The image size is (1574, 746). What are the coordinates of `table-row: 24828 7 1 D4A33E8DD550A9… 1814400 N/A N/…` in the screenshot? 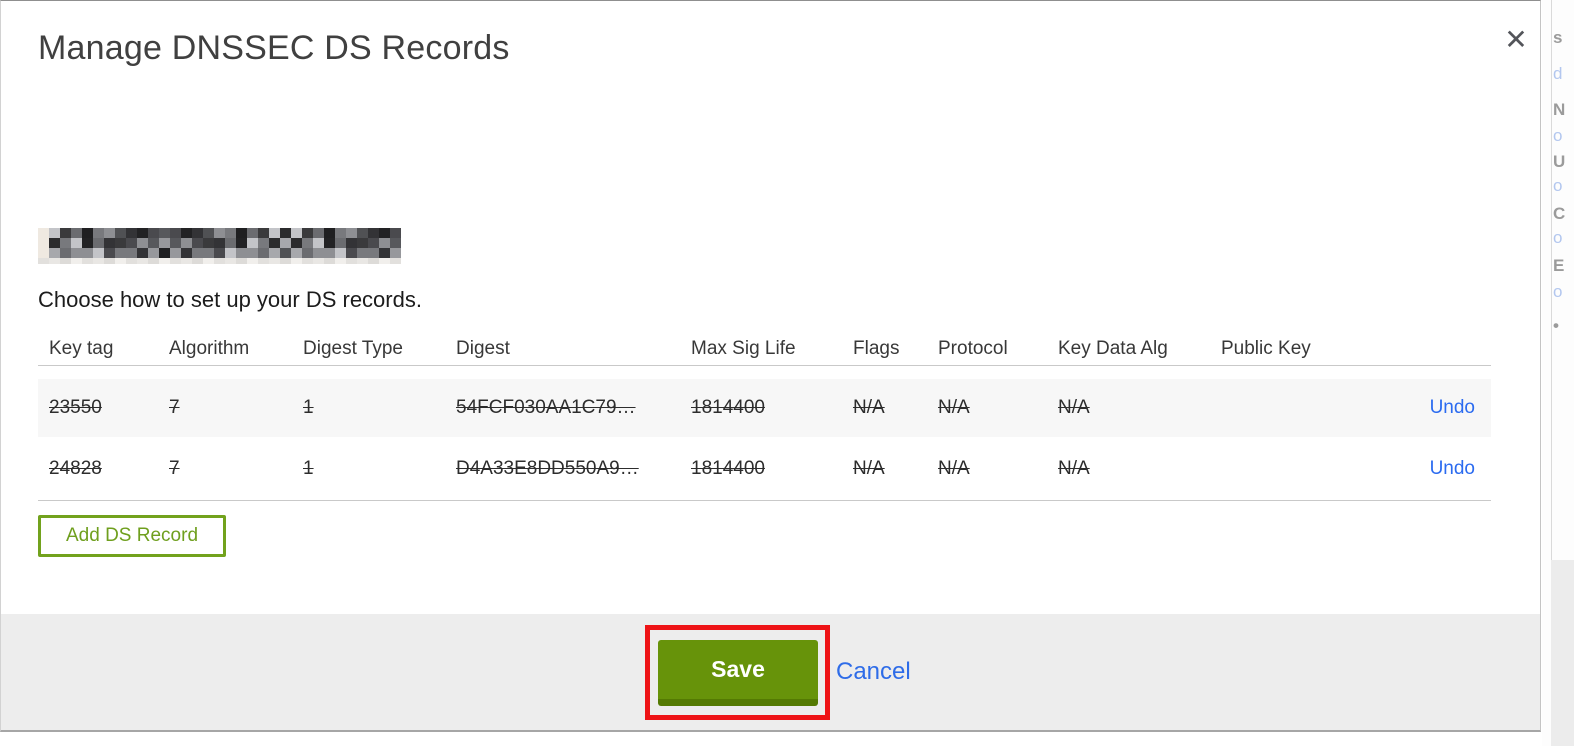 It's located at (764, 469).